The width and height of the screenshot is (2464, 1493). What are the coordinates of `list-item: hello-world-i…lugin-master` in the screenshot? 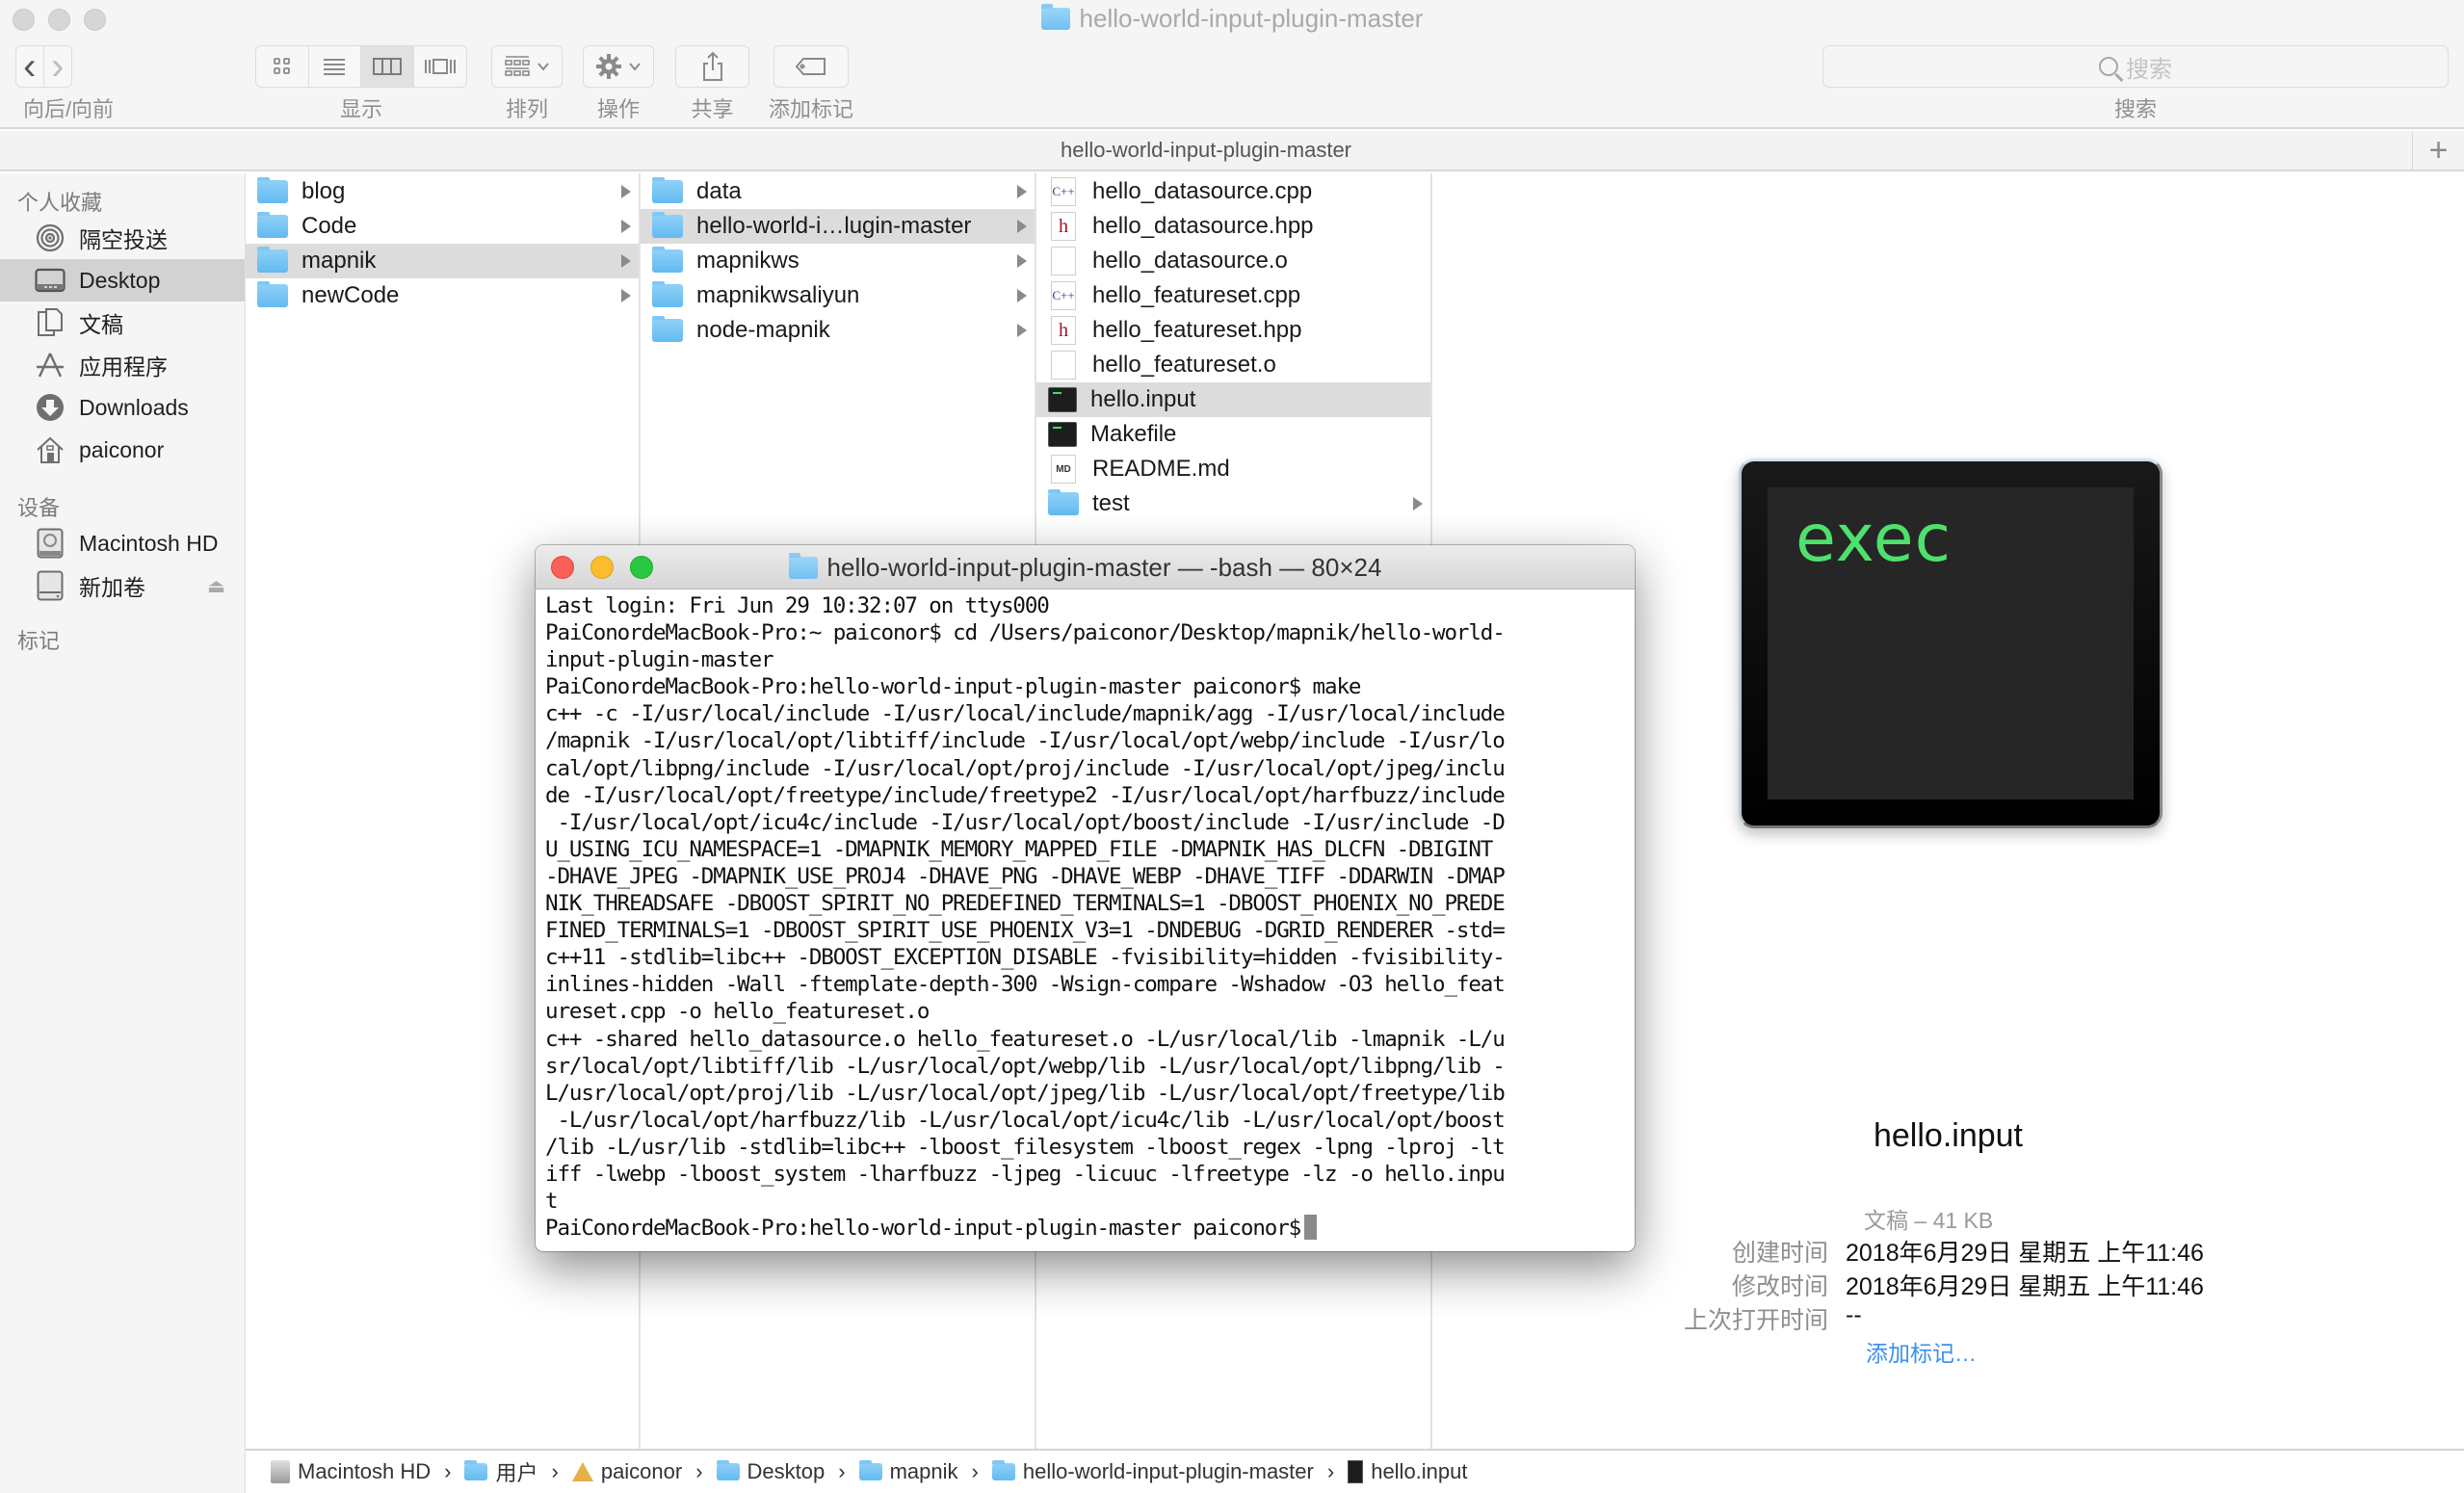 It's located at (838, 227).